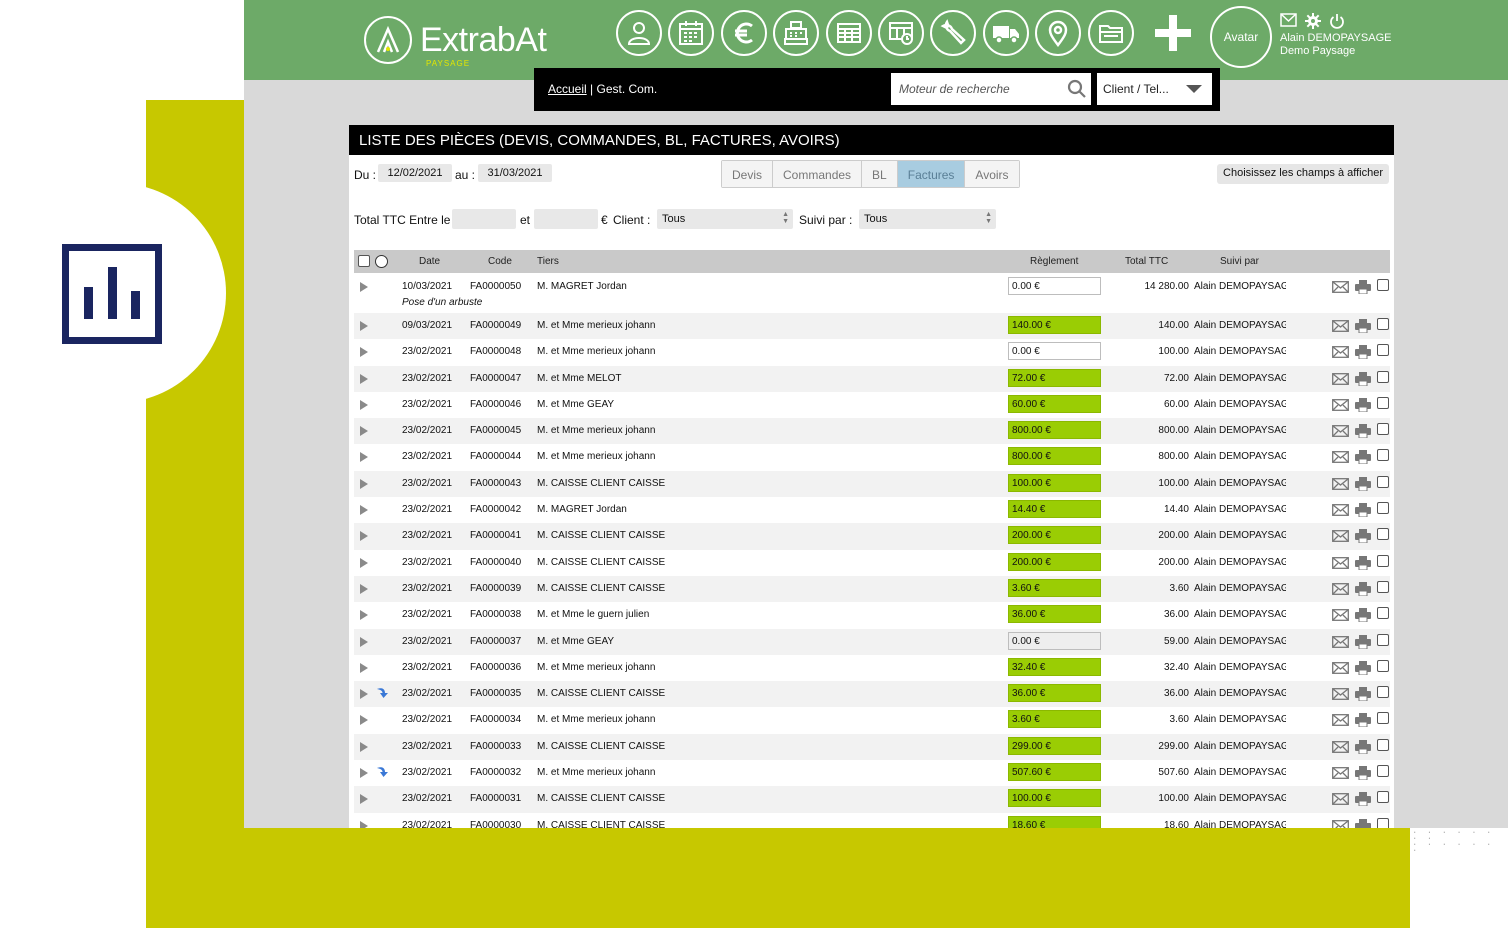  I want to click on cell-code: FA0000048, so click(495, 351).